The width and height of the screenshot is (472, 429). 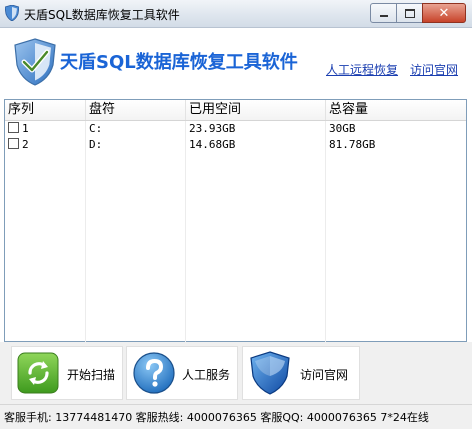 I want to click on row-index: 1, so click(x=25, y=128).